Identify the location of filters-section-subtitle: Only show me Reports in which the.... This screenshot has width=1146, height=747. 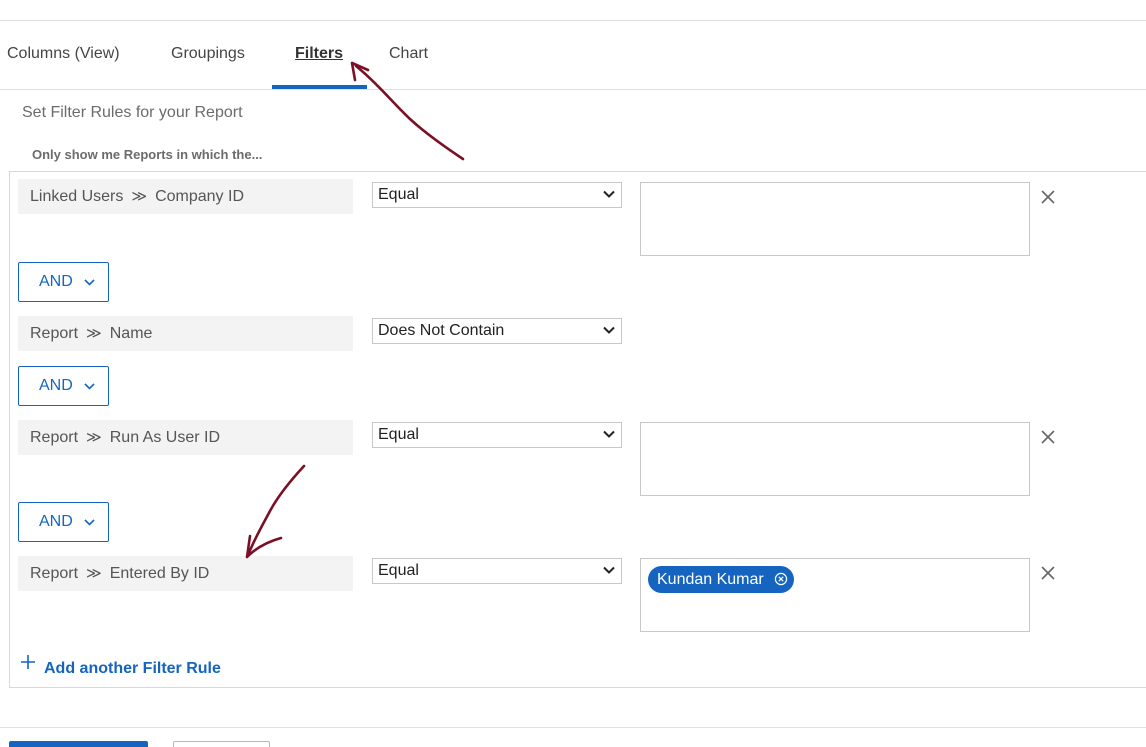
(147, 154).